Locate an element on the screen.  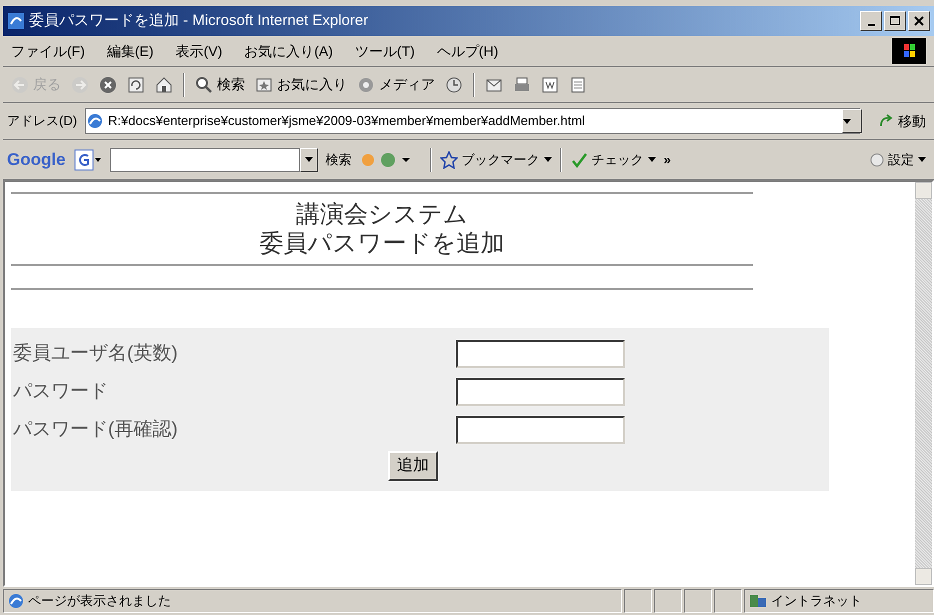
media-button: メディア is located at coordinates (396, 84).